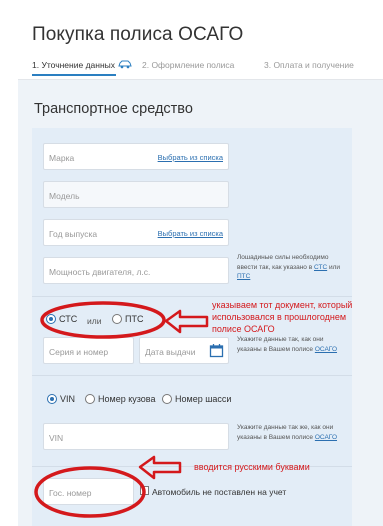 This screenshot has height=526, width=383. I want to click on annotation-plate-text: вводится русскими буквами, so click(252, 467).